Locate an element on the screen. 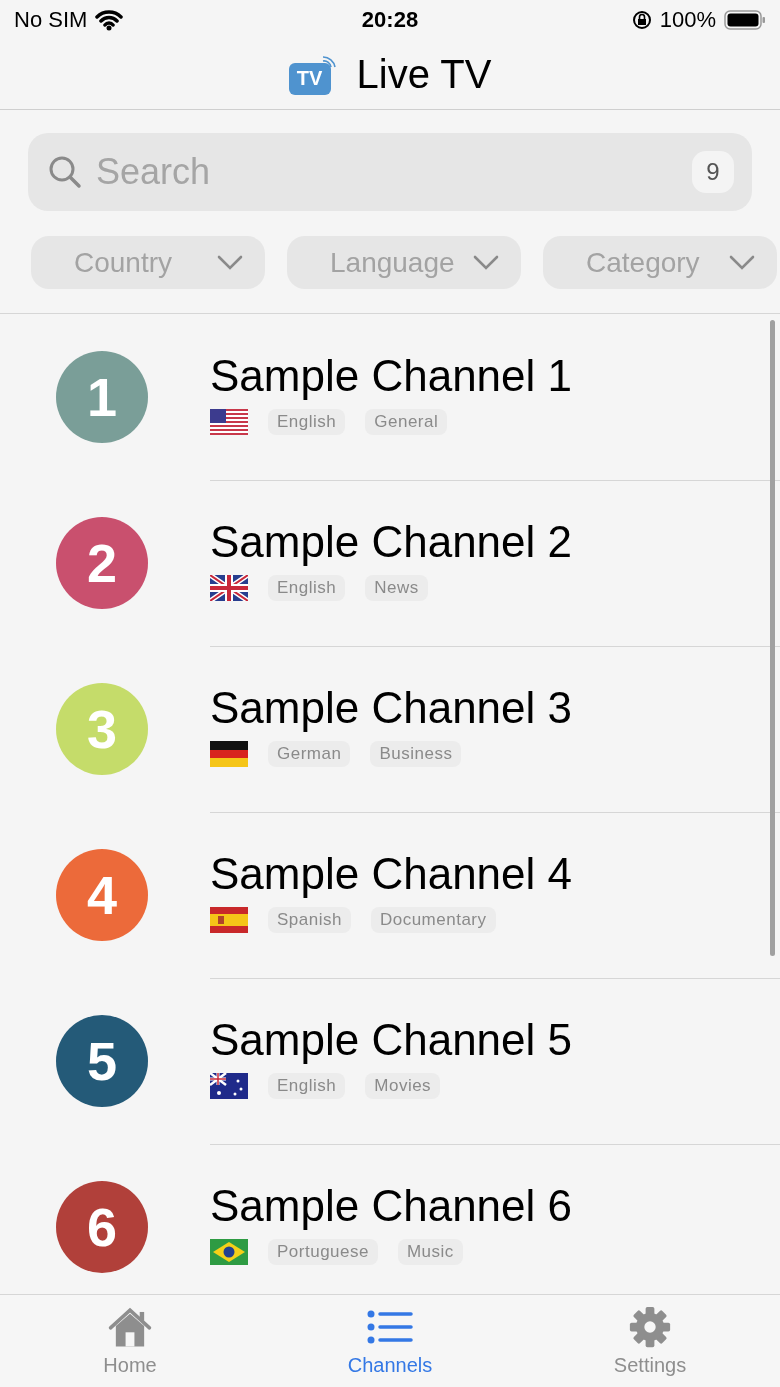  search-bar: Search 9 is located at coordinates (390, 172).